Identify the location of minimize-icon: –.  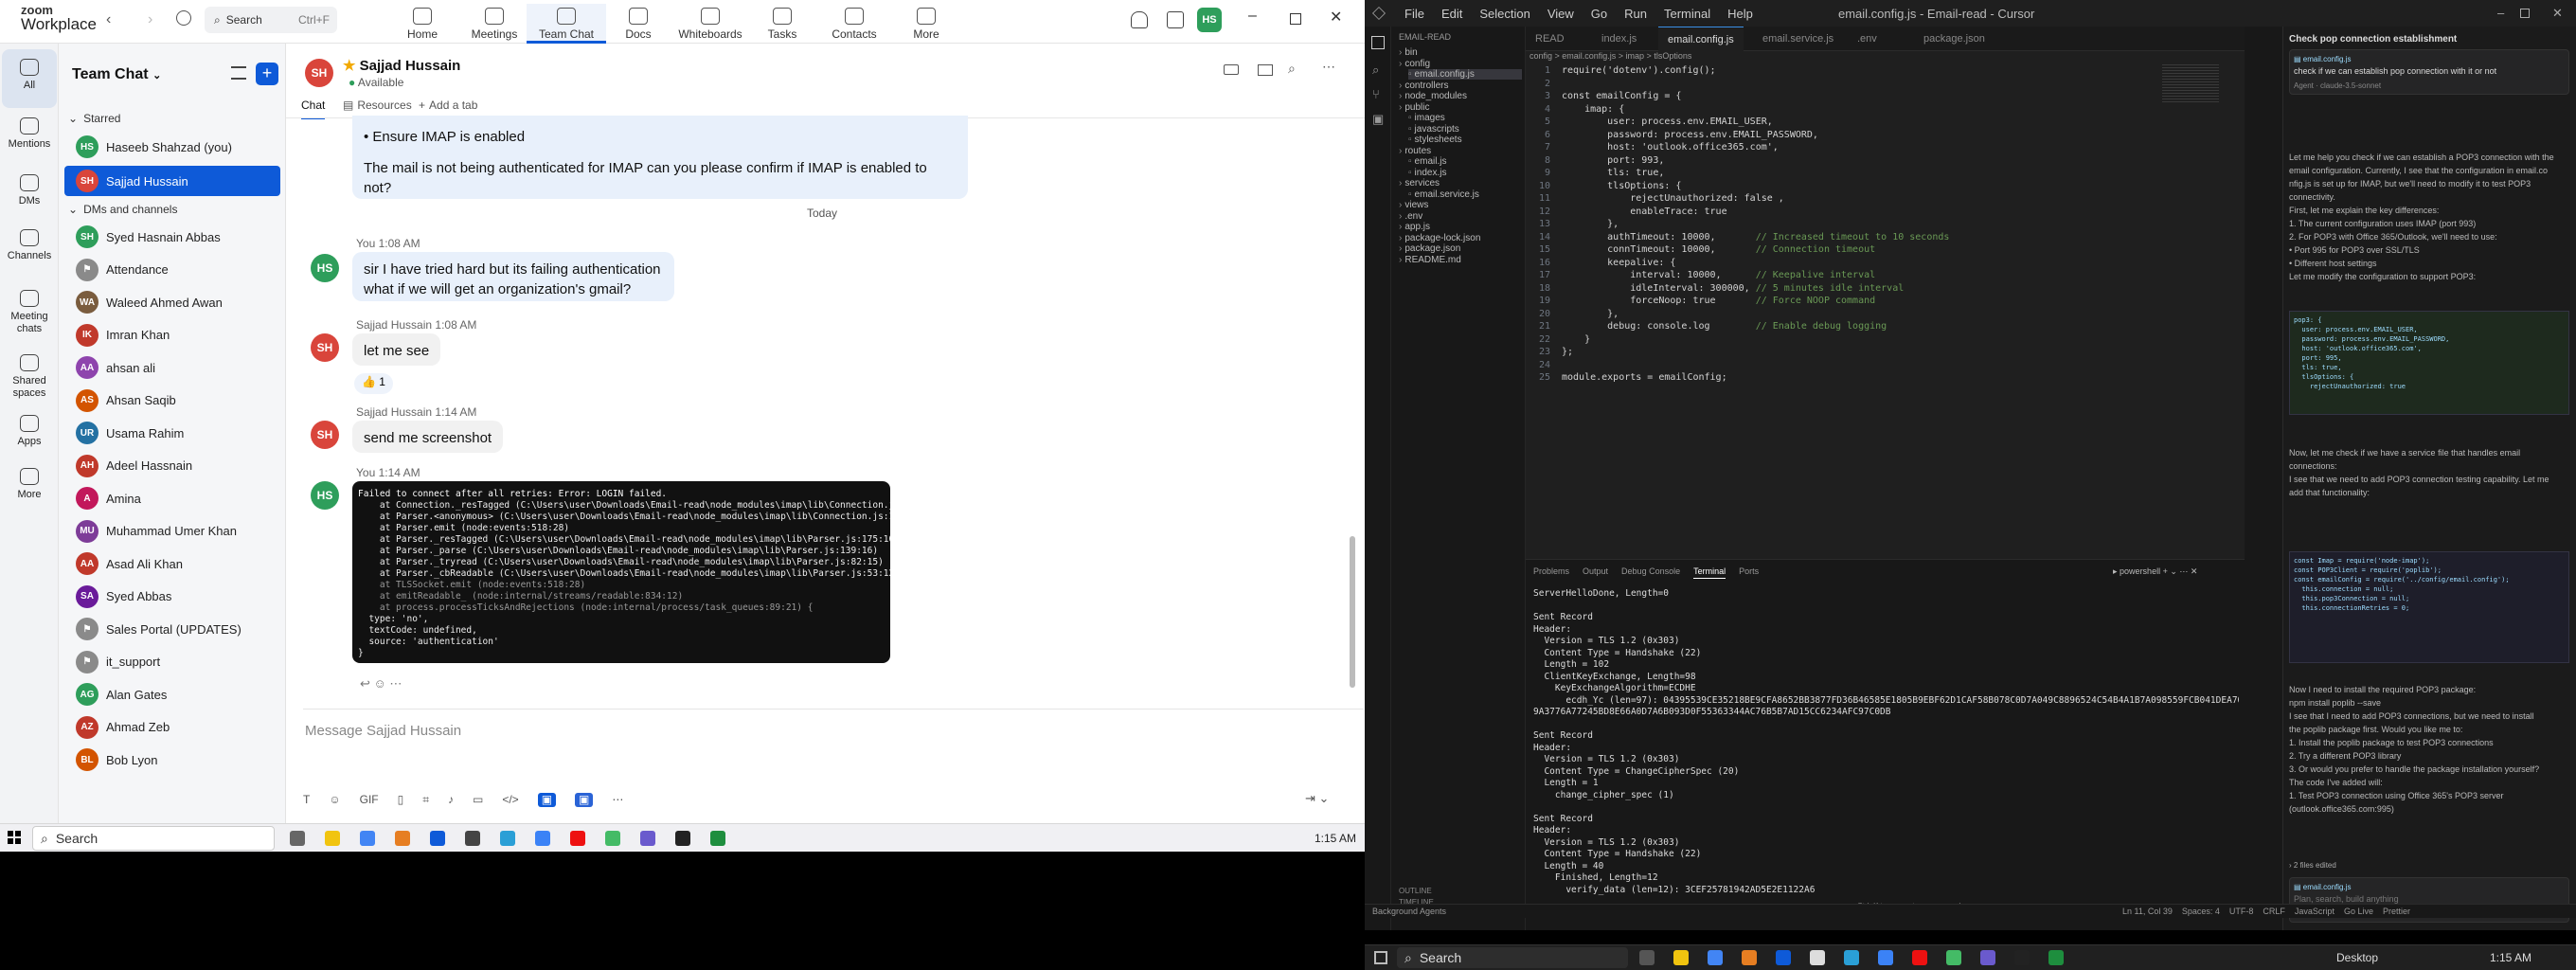
(1252, 17).